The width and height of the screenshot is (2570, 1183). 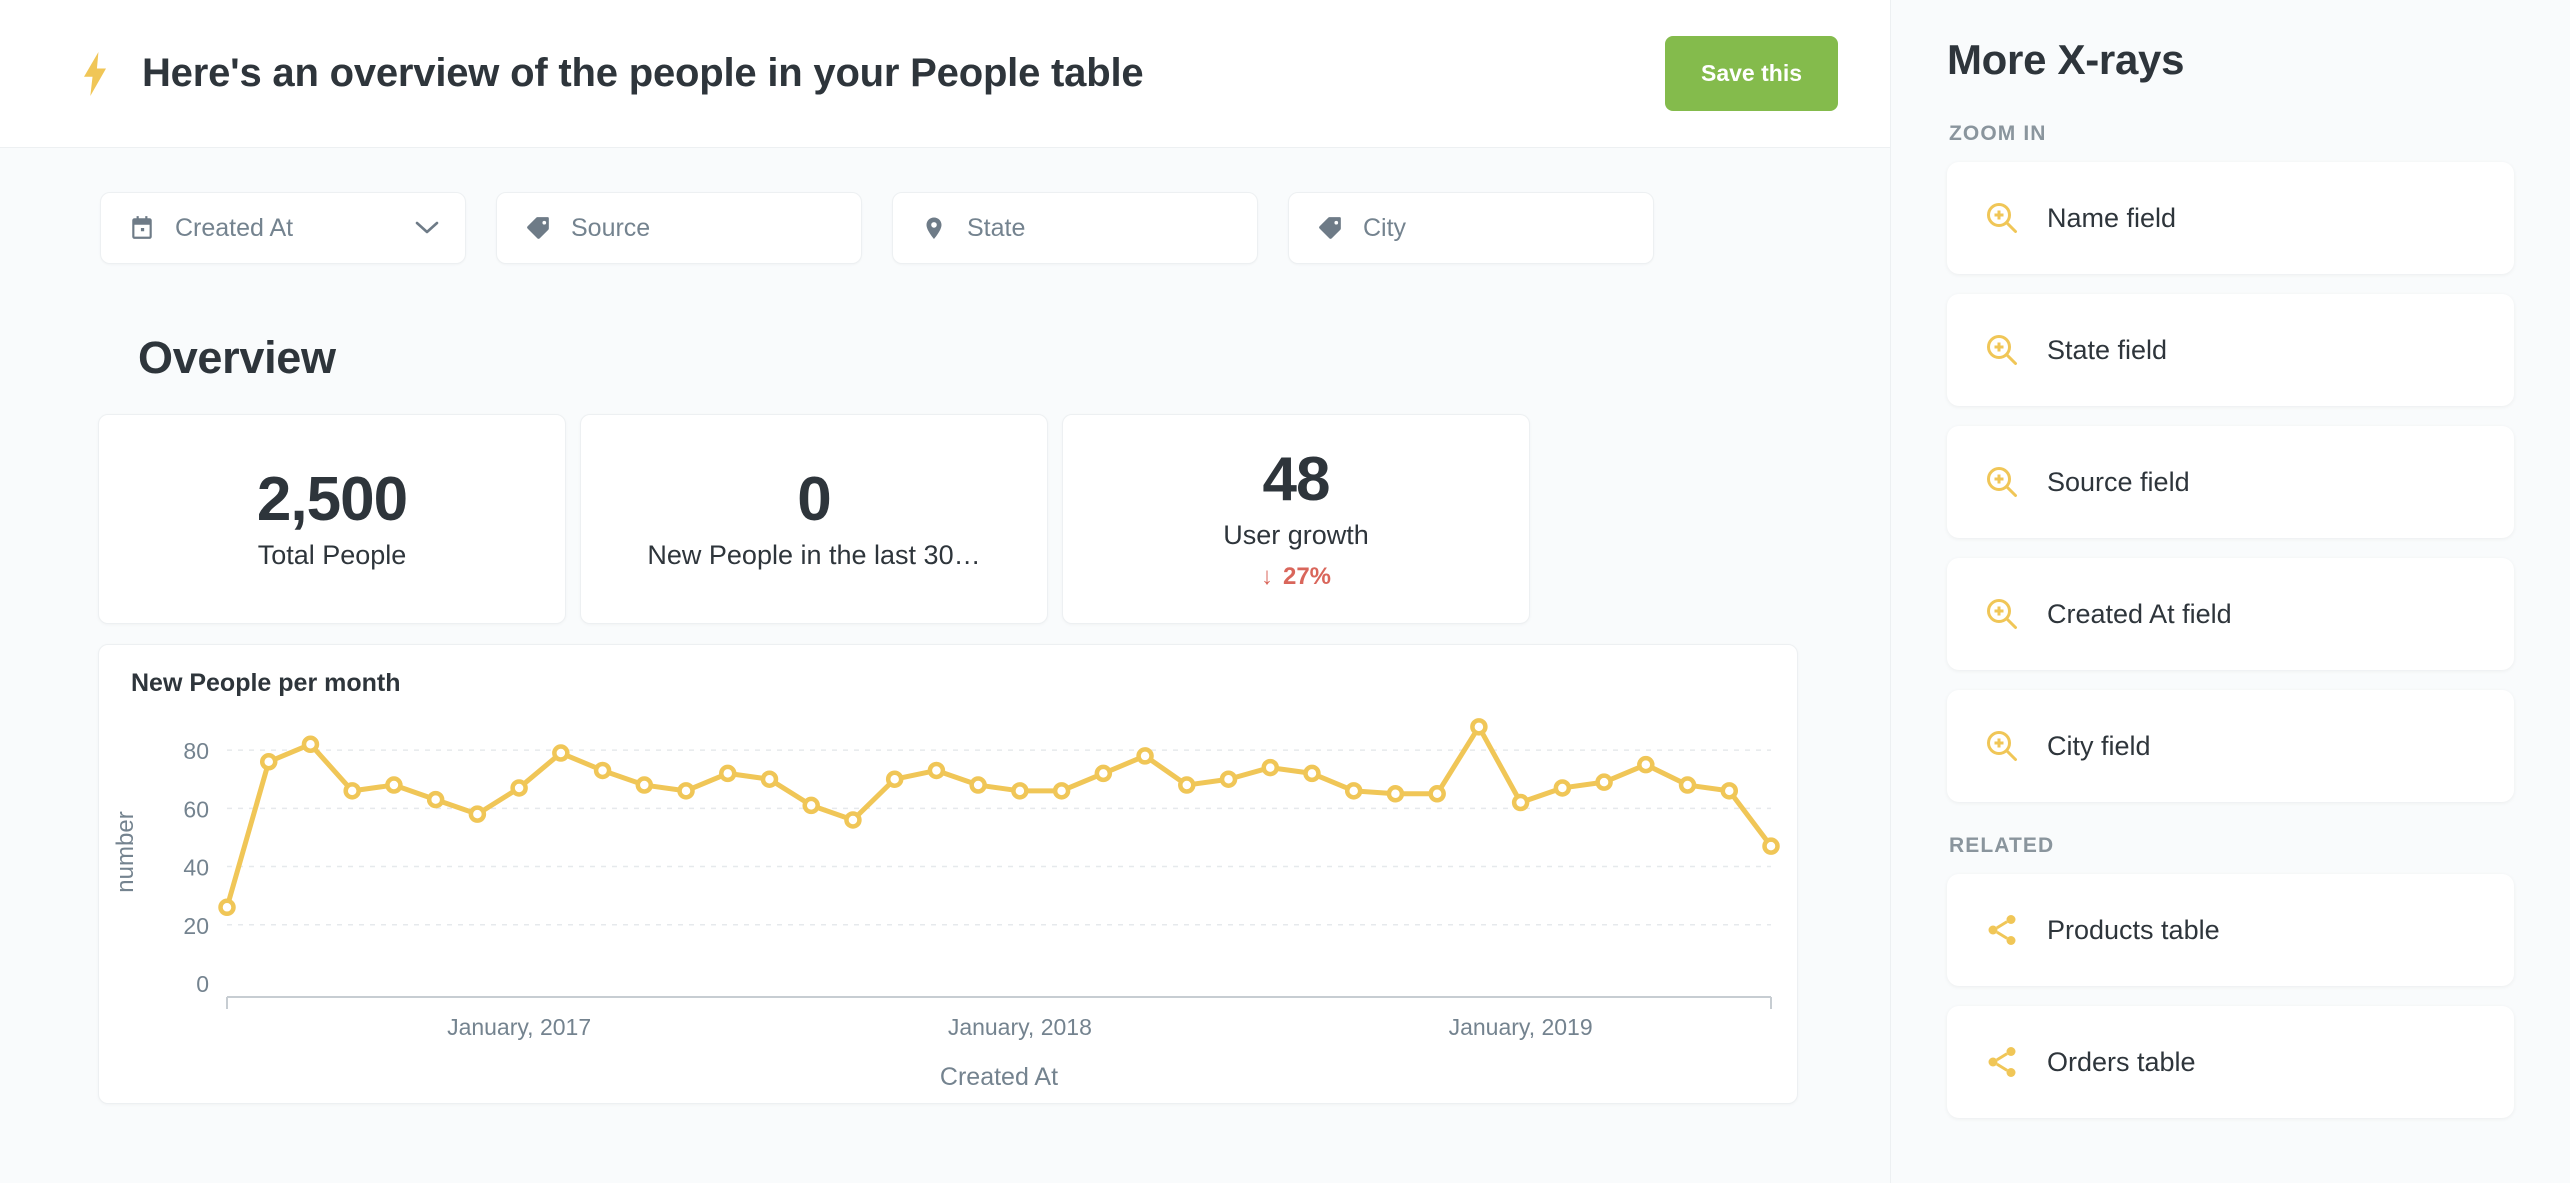 What do you see at coordinates (202, 984) in the screenshot?
I see `svg-text: 0` at bounding box center [202, 984].